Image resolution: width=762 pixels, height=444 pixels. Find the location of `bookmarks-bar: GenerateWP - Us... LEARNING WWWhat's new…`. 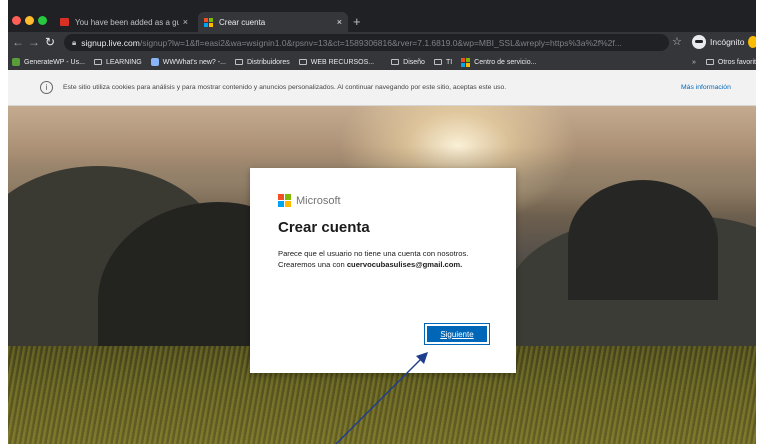

bookmarks-bar: GenerateWP - Us... LEARNING WWWhat's new… is located at coordinates (382, 62).